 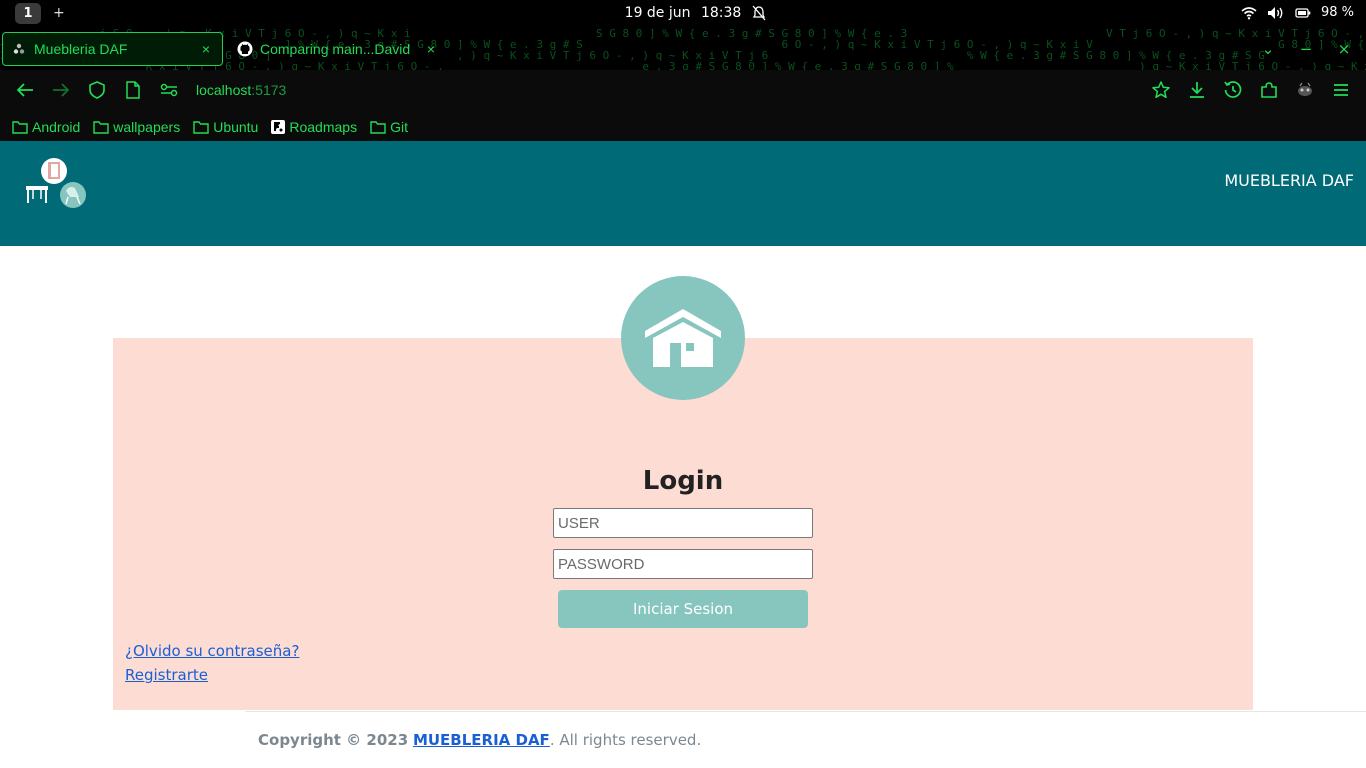 I want to click on house-badge, so click(x=683, y=338).